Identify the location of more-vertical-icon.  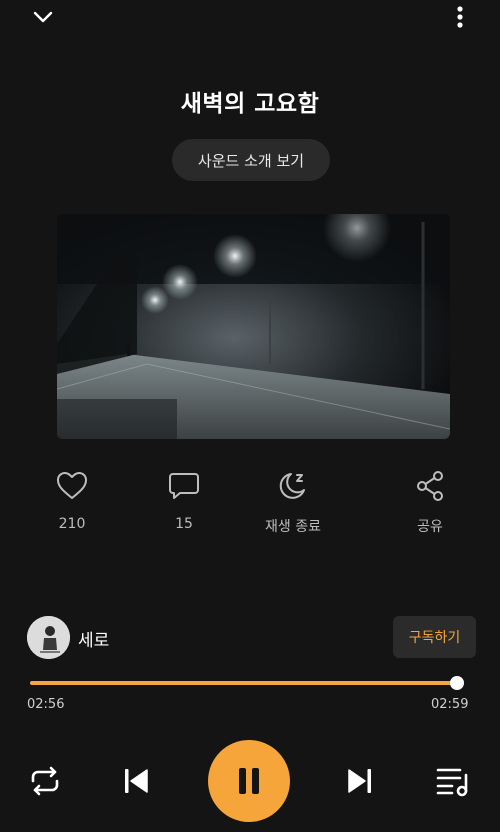
(460, 17).